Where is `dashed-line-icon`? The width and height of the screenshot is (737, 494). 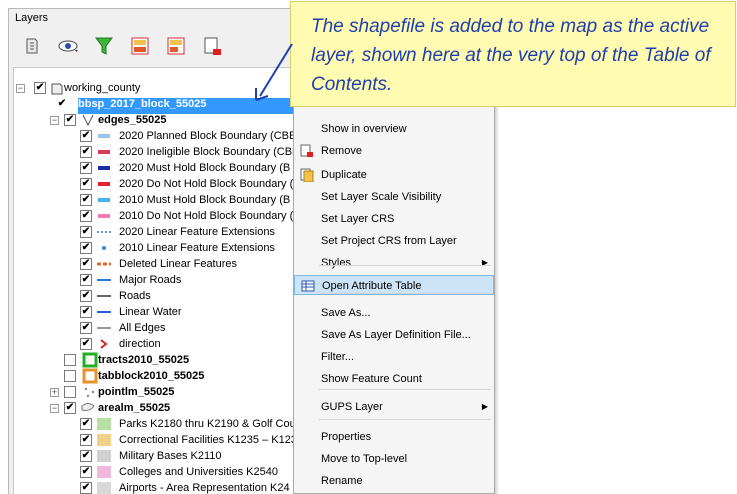
dashed-line-icon is located at coordinates (104, 264).